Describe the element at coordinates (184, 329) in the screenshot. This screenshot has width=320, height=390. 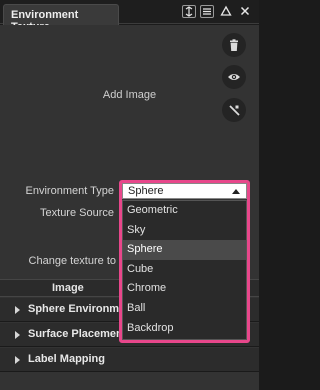
I see `option-backdrop: Backdrop` at that location.